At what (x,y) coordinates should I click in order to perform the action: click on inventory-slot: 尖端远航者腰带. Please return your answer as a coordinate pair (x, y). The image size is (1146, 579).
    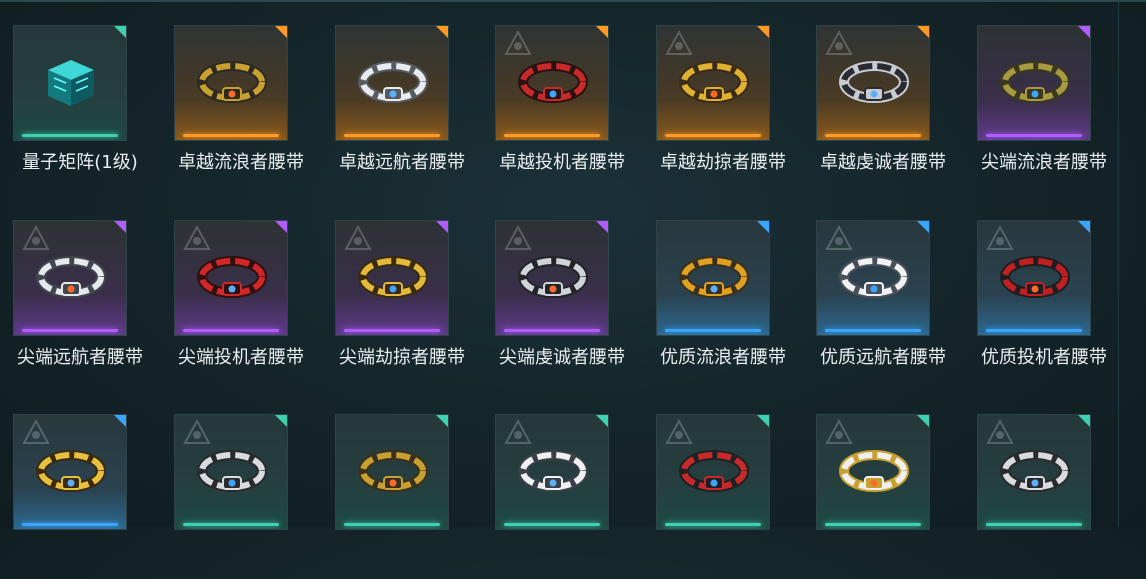
    Looking at the image, I should click on (80, 290).